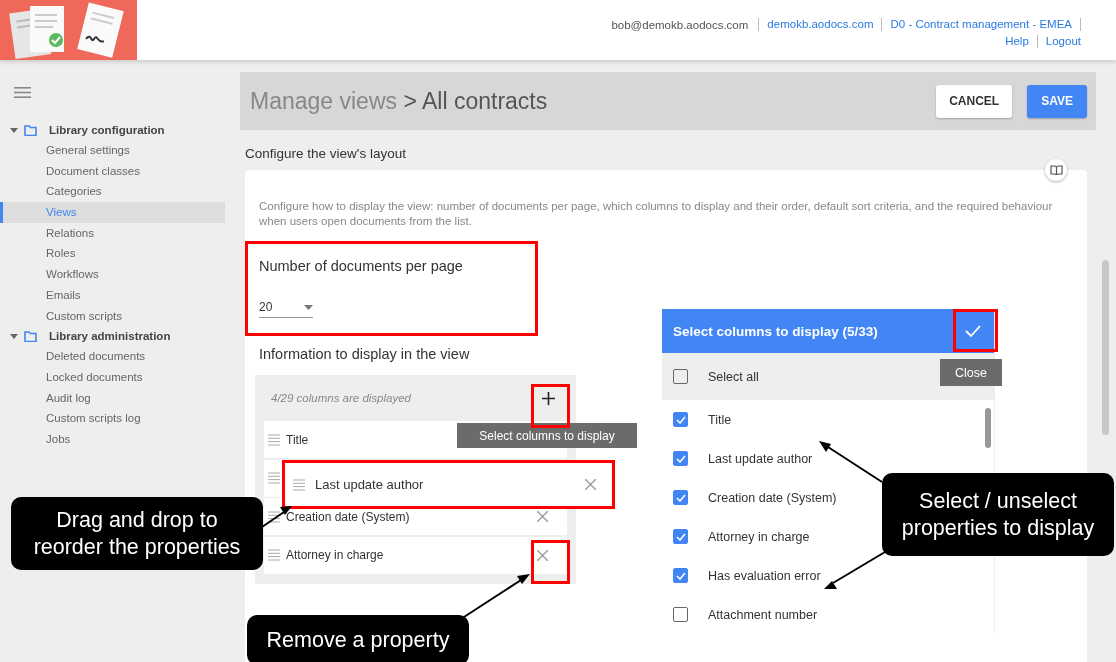 Image resolution: width=1116 pixels, height=662 pixels. I want to click on page-title: > All contracts, so click(475, 100).